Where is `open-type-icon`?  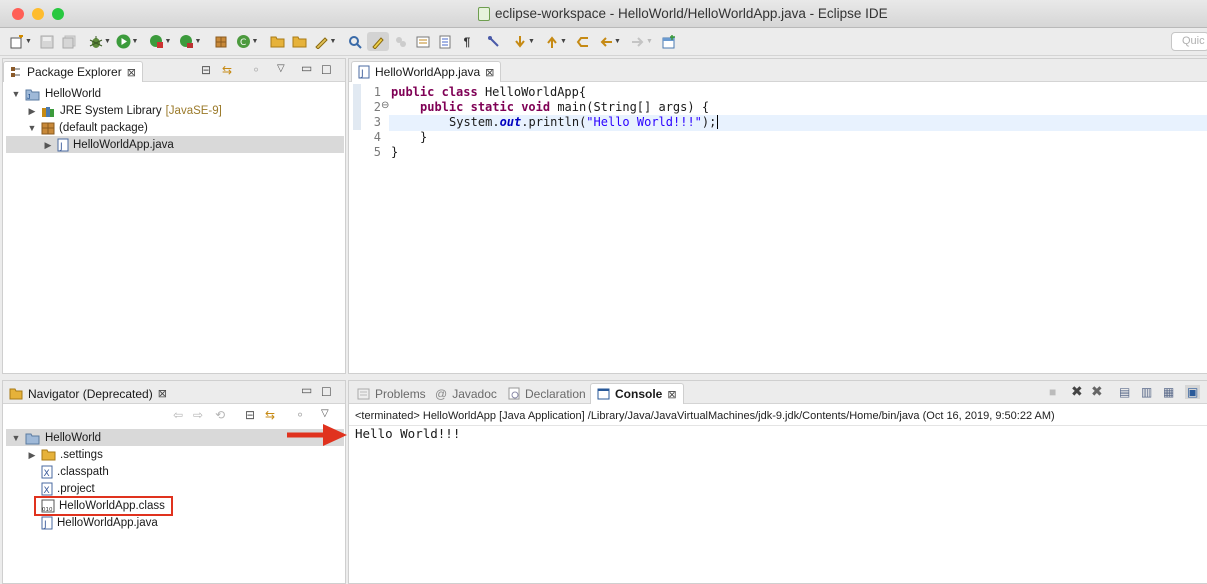 open-type-icon is located at coordinates (221, 41).